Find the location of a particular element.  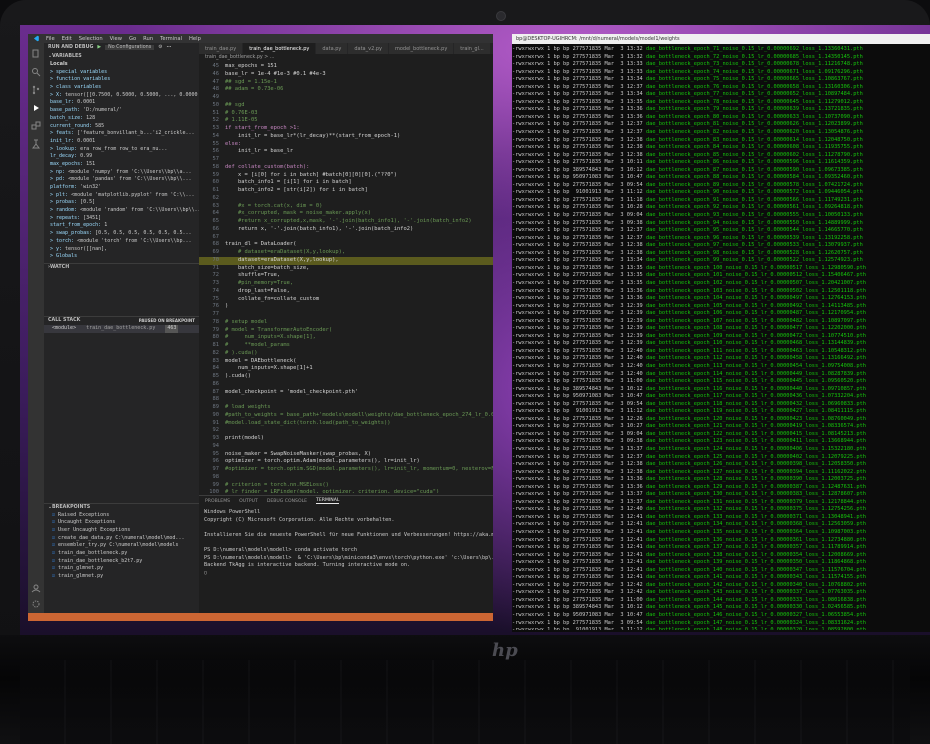

variable-row: base_path: 'D:/numeral/' is located at coordinates (121, 111).